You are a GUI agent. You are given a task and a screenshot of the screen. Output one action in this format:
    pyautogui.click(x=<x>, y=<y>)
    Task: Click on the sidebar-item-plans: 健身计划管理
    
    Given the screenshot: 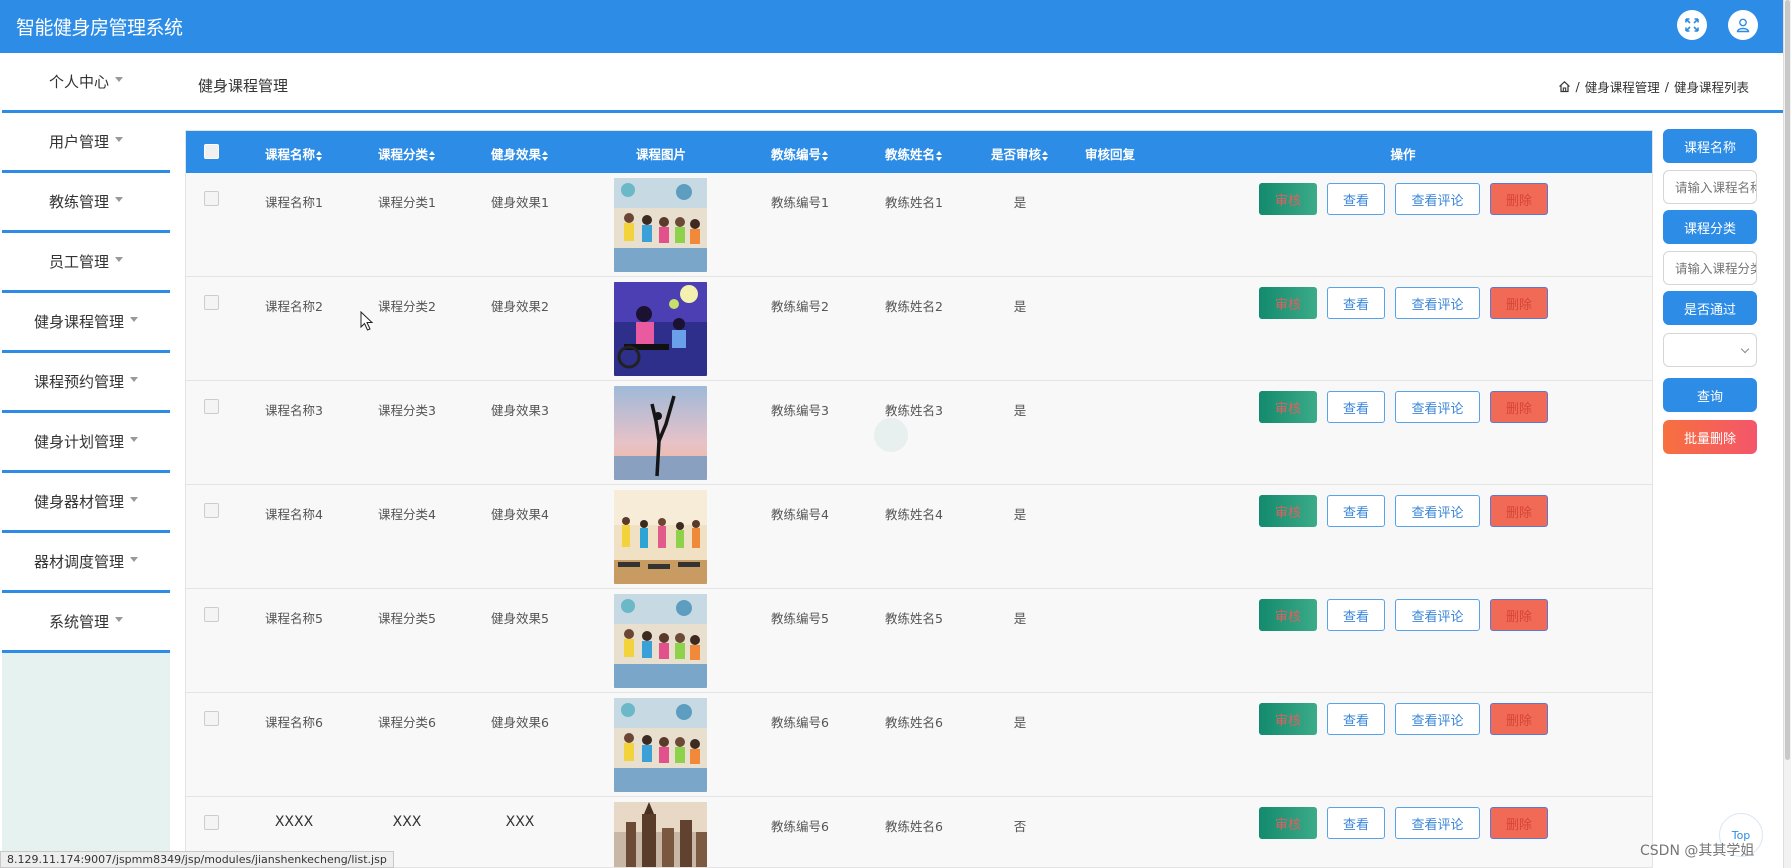 What is the action you would take?
    pyautogui.click(x=86, y=443)
    